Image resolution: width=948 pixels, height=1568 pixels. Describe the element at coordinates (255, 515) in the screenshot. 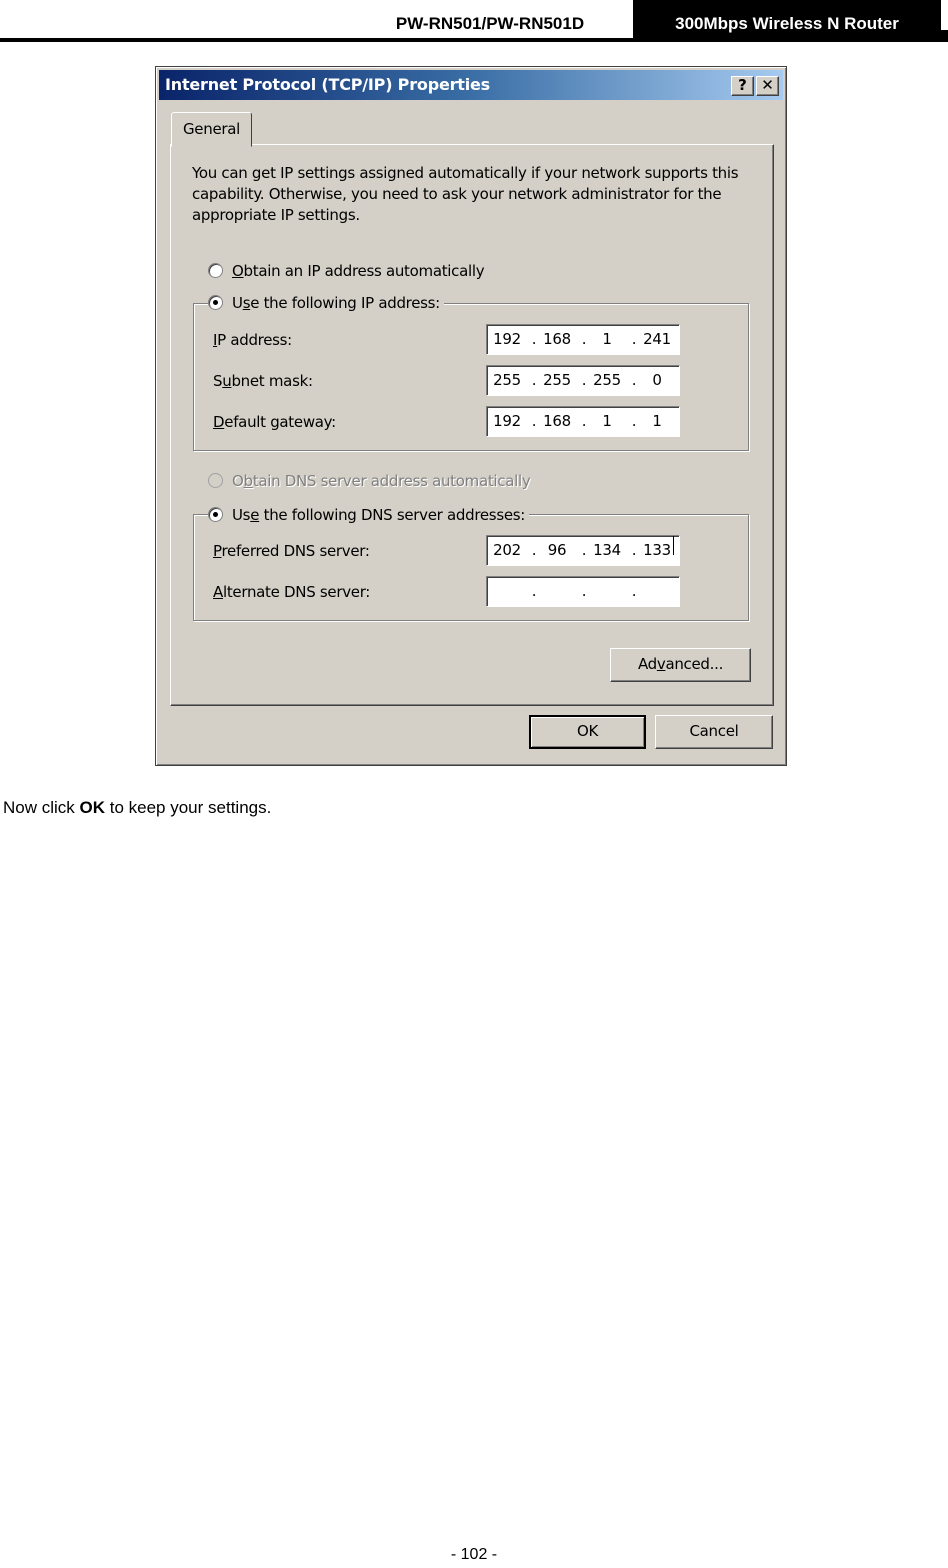

I see `option-access-key: e` at that location.